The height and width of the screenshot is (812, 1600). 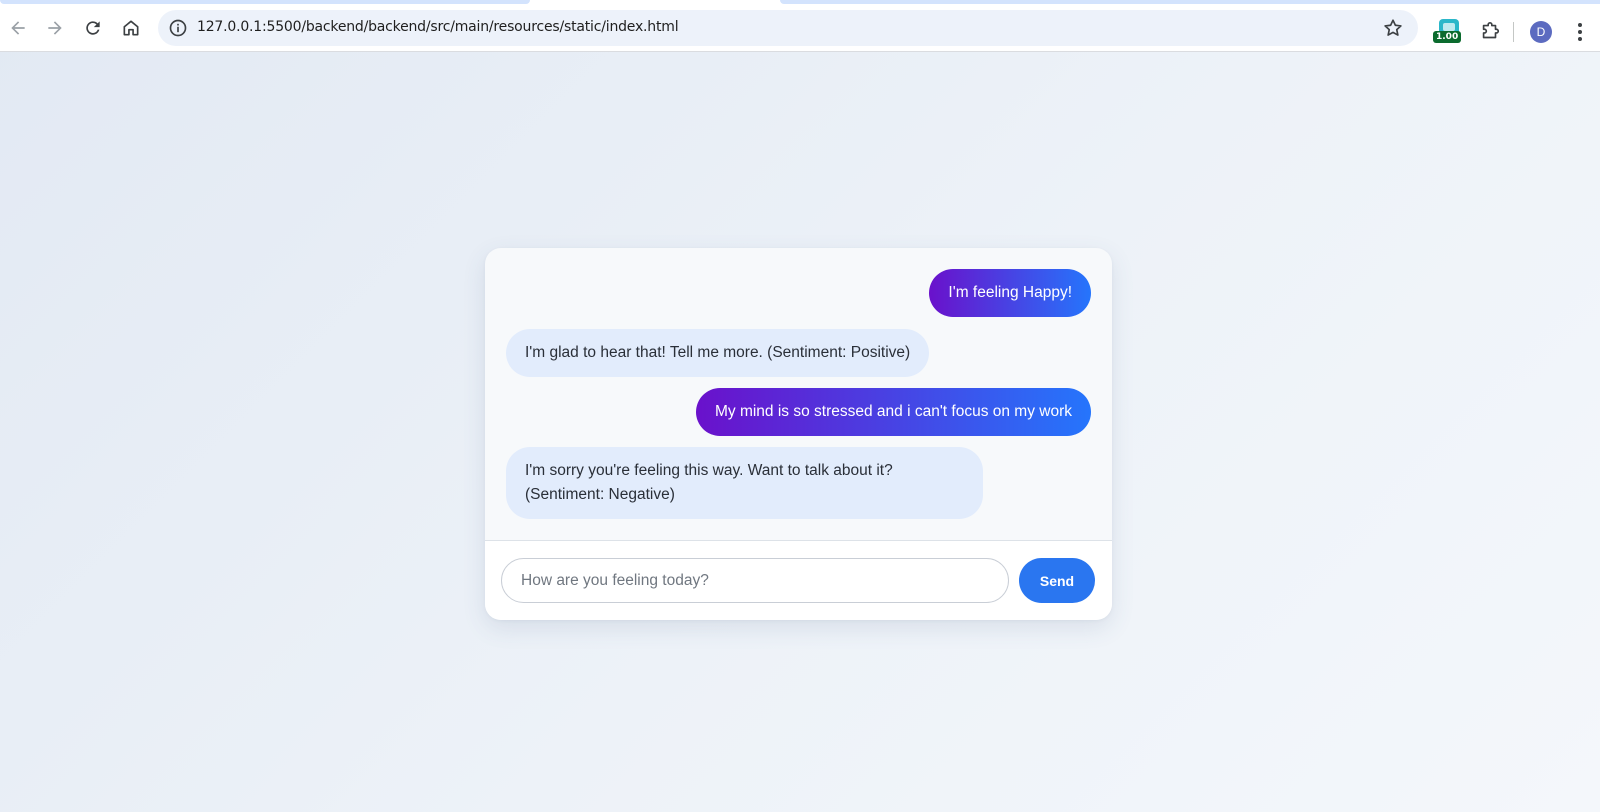 What do you see at coordinates (1010, 293) in the screenshot?
I see `user-message: I'm feeling Happy!` at bounding box center [1010, 293].